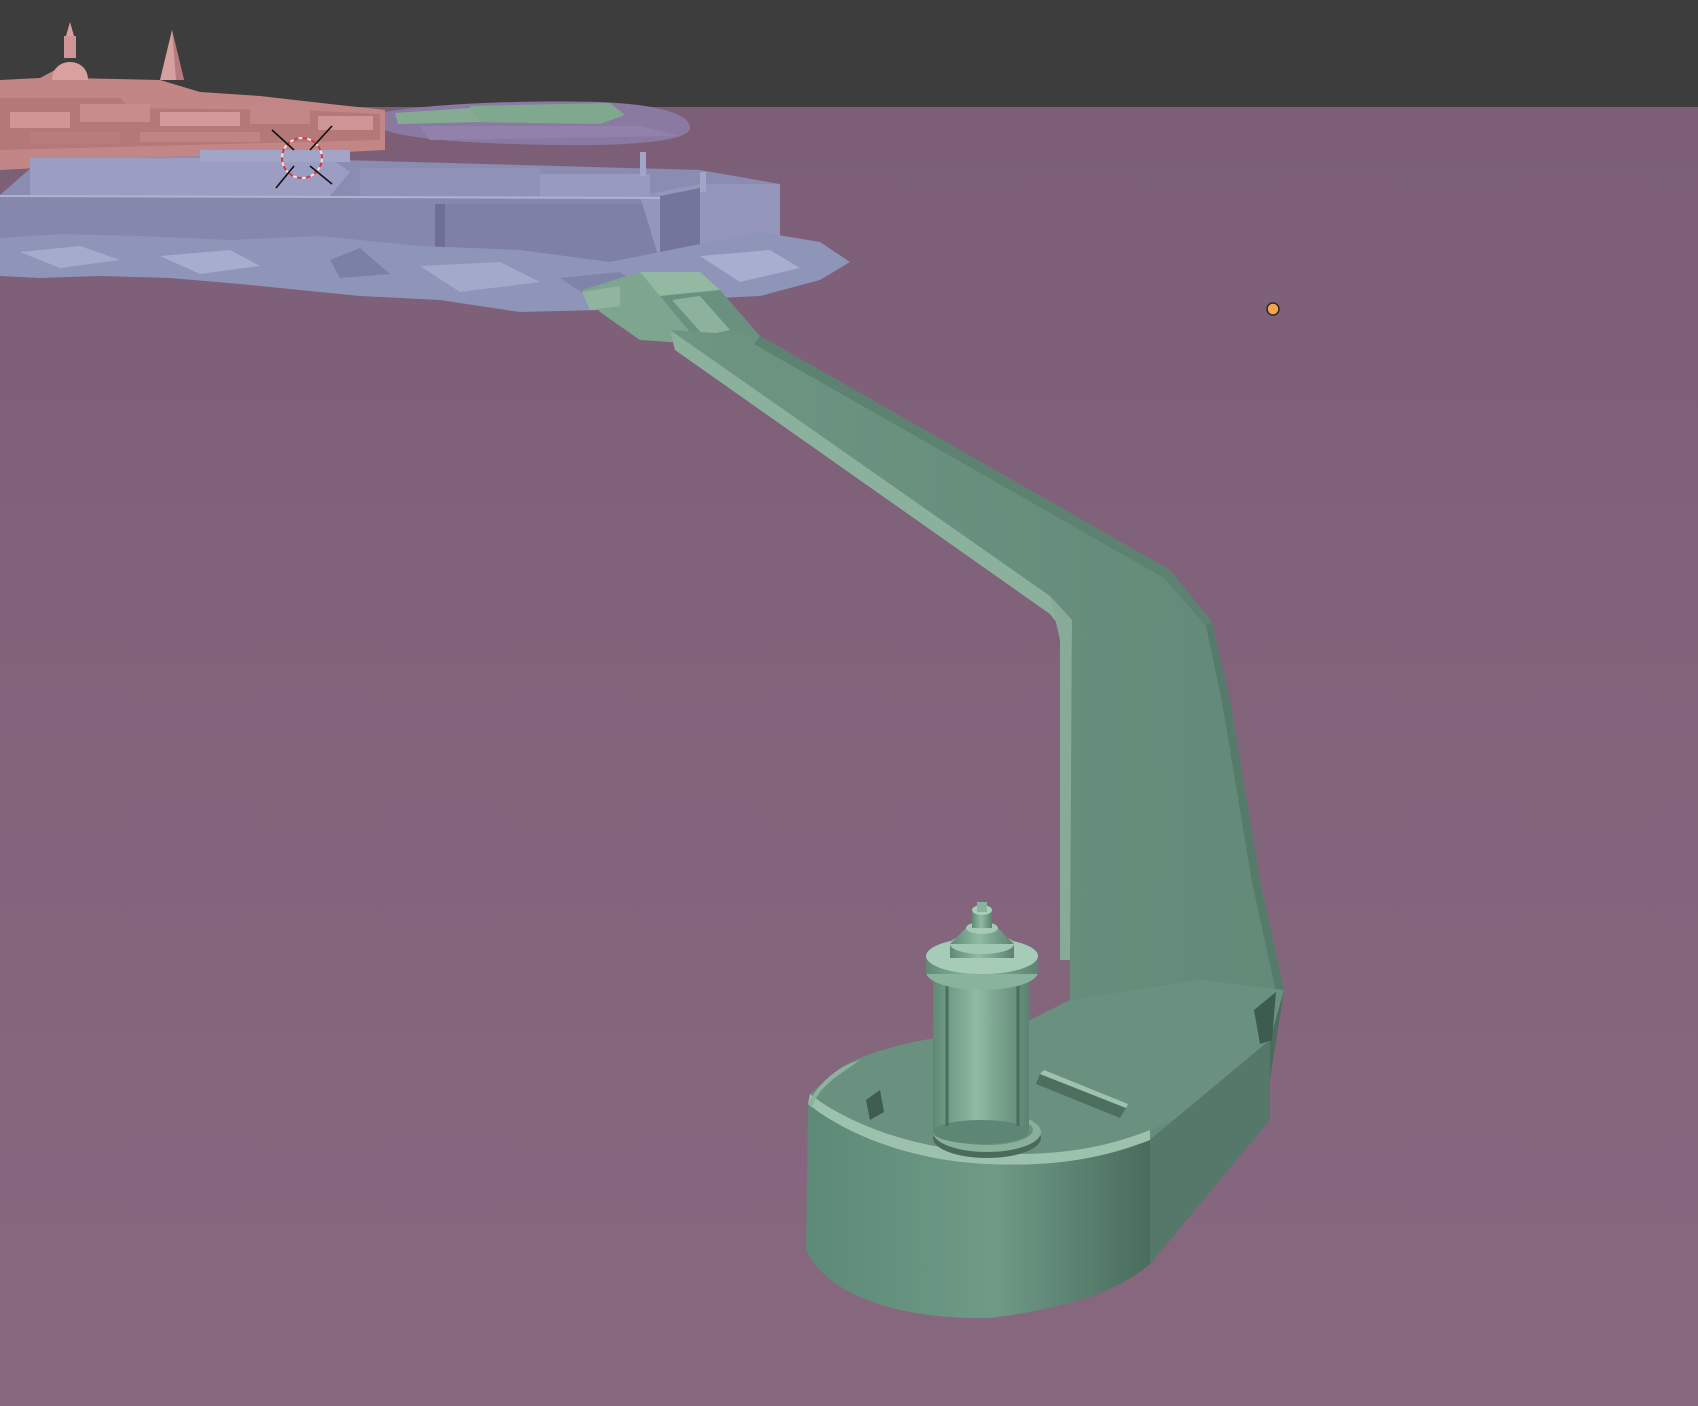  What do you see at coordinates (849, 55) in the screenshot?
I see `world-background` at bounding box center [849, 55].